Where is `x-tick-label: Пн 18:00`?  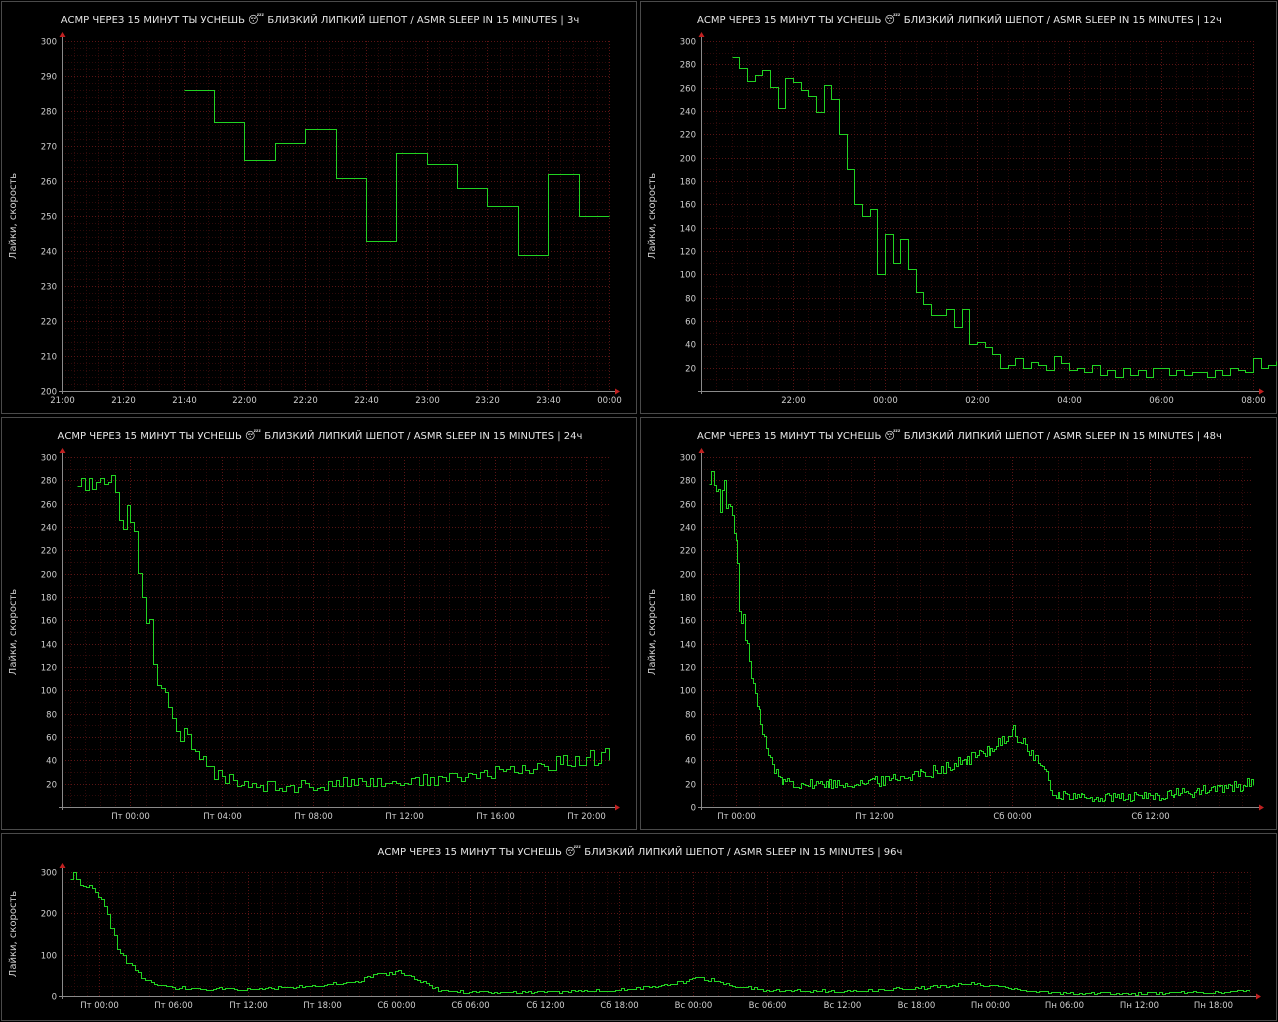
x-tick-label: Пн 18:00 is located at coordinates (1213, 1006).